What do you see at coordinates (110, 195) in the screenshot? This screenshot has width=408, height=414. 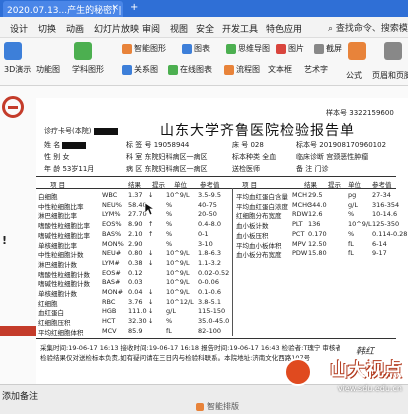 I see `item-code: WBC` at bounding box center [110, 195].